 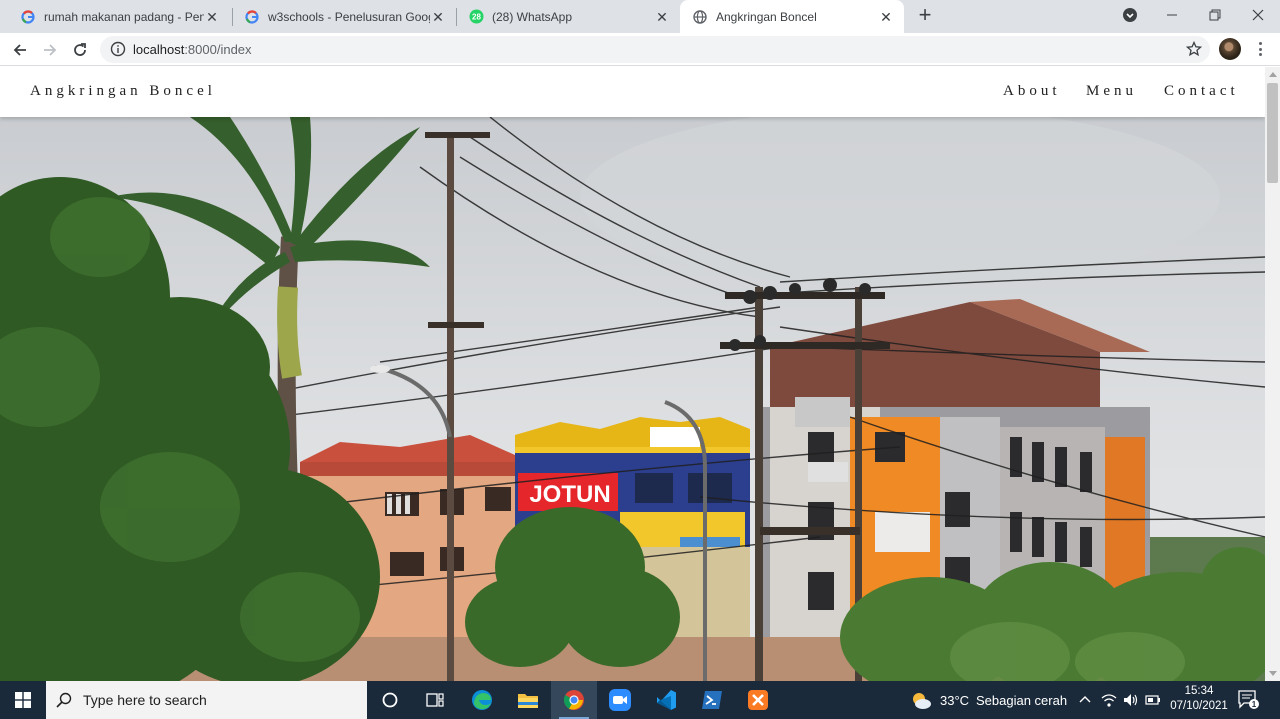 I want to click on window-close-button, so click(x=1258, y=15).